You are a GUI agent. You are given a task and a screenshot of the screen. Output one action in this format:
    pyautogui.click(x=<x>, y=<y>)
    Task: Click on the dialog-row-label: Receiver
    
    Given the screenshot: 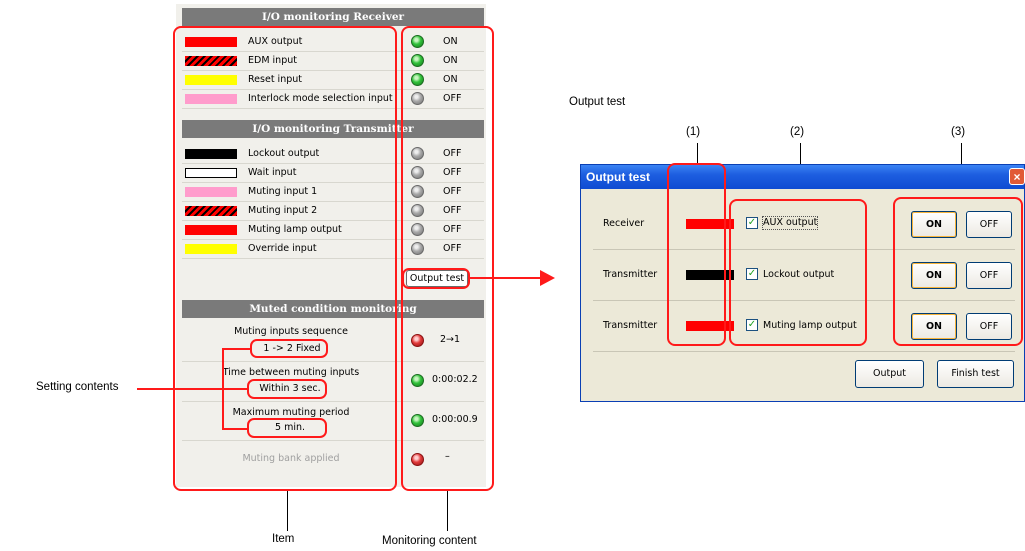 What is the action you would take?
    pyautogui.click(x=624, y=223)
    